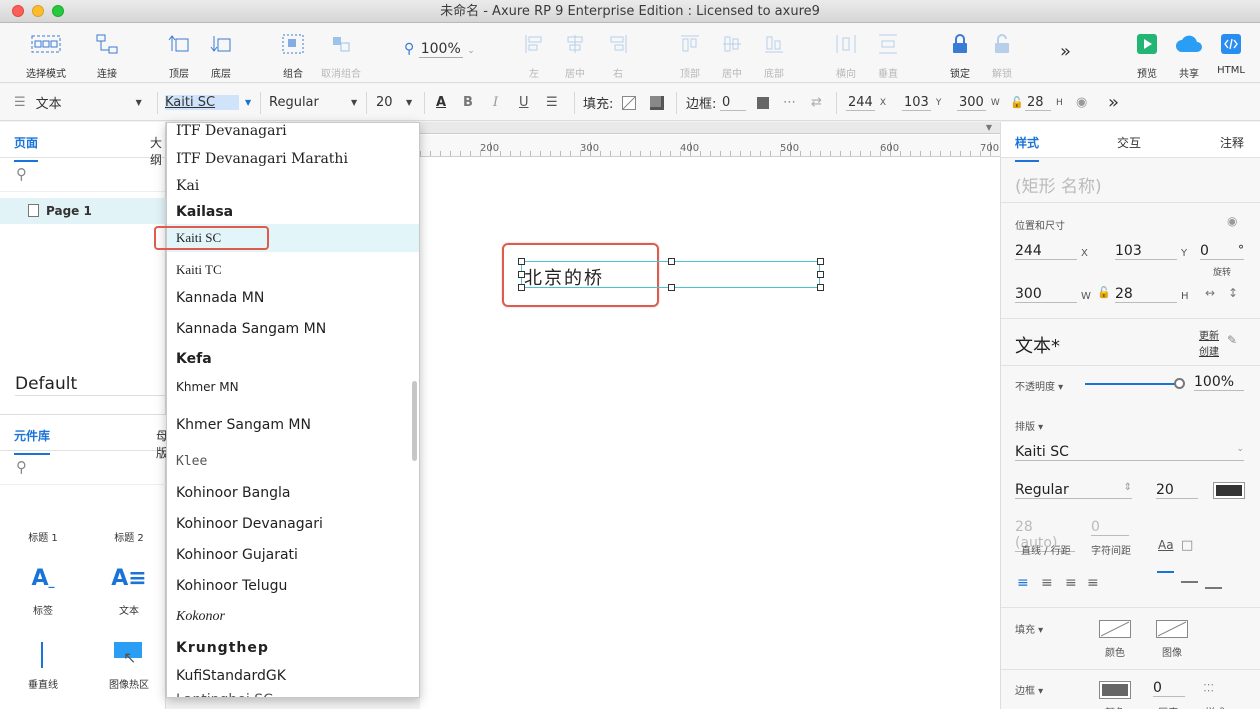 The width and height of the screenshot is (1260, 709). Describe the element at coordinates (733, 102) in the screenshot. I see `border-width-field: 0` at that location.